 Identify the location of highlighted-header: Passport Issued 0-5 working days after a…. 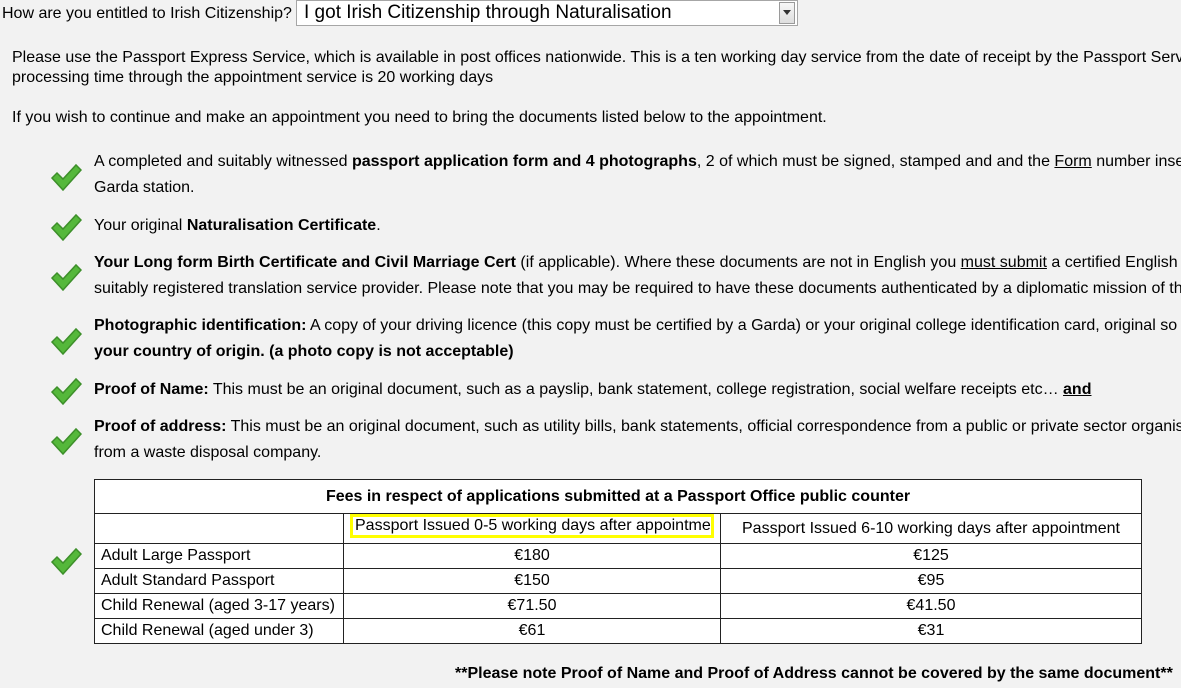
(532, 526).